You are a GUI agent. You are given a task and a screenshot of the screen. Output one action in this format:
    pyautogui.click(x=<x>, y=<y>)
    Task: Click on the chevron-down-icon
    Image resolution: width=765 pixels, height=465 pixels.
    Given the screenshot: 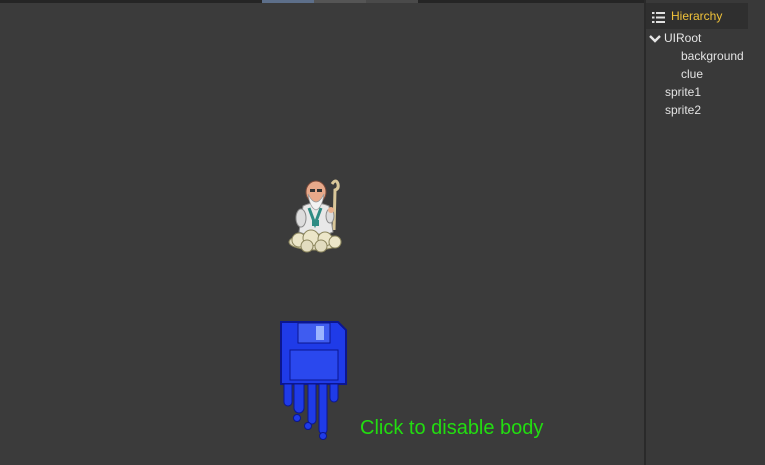 What is the action you would take?
    pyautogui.click(x=655, y=39)
    